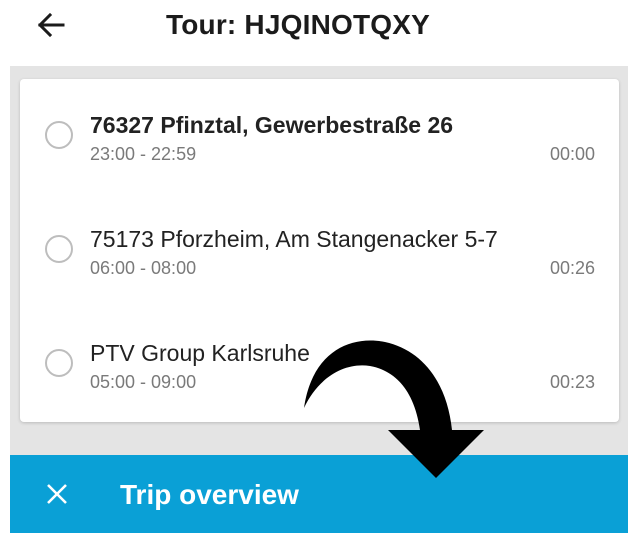 This screenshot has height=533, width=630. I want to click on page-title: Tour: HJQINOTQXY, so click(298, 24).